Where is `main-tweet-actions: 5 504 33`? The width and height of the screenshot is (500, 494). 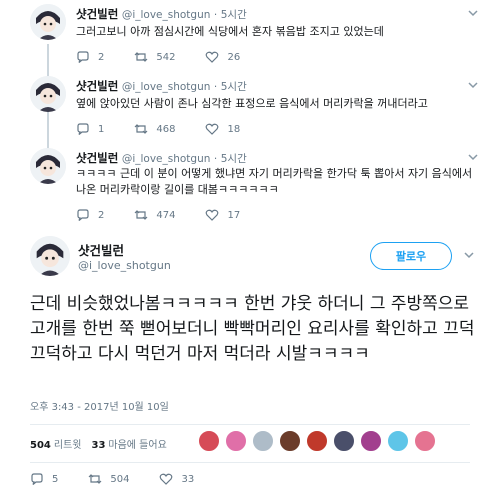
main-tweet-actions: 5 504 33 is located at coordinates (127, 479).